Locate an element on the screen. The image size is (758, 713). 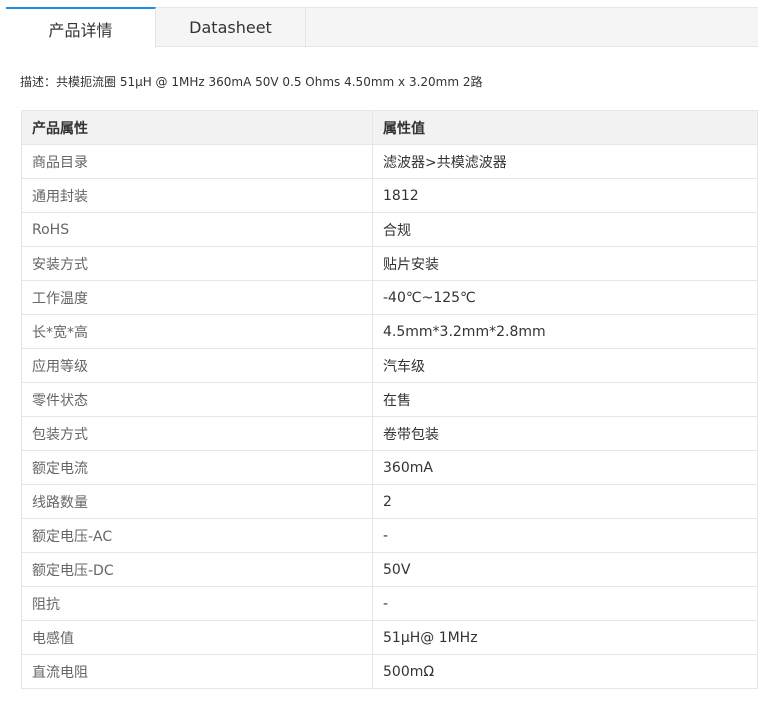
attribute-value: 51μH@ 1MHz is located at coordinates (565, 637).